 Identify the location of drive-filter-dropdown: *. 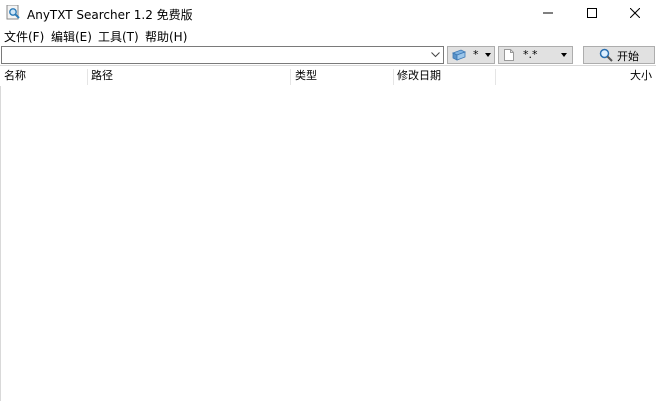
(471, 55).